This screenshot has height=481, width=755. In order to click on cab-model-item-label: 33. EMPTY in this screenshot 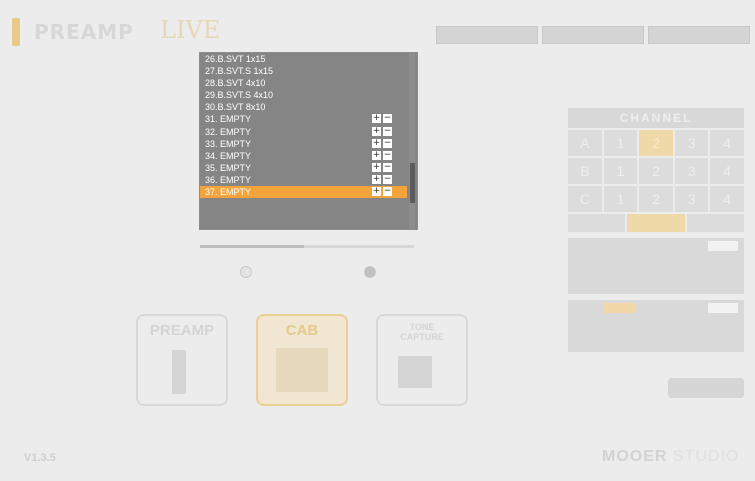, I will do `click(228, 143)`.